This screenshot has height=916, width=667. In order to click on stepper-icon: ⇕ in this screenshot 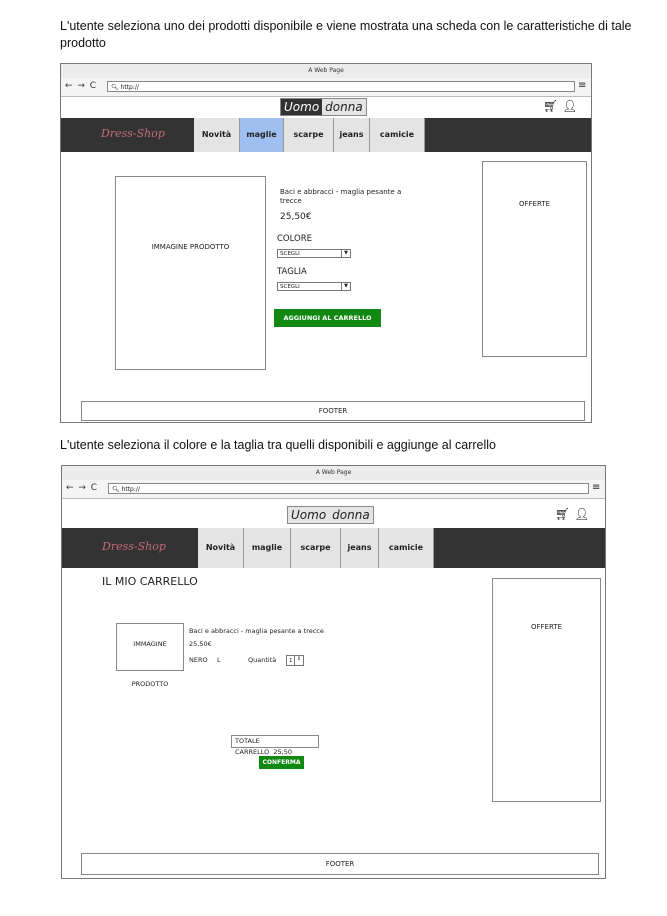, I will do `click(298, 660)`.